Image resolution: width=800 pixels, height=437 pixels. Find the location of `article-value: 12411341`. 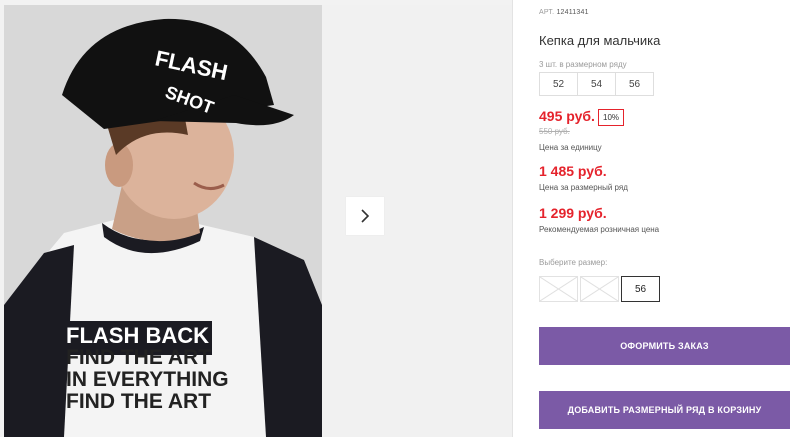

article-value: 12411341 is located at coordinates (572, 12).